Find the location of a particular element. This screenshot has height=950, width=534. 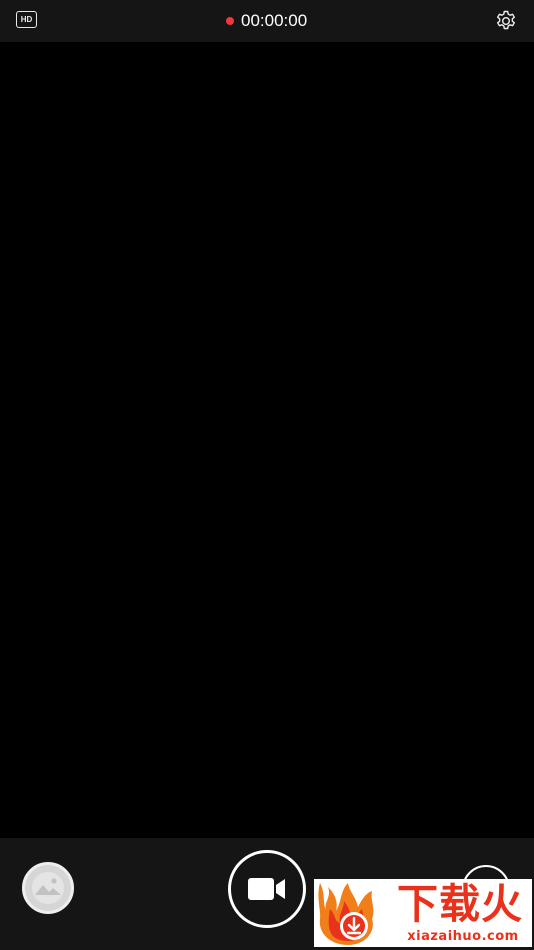

flame-logo-icon is located at coordinates (346, 914).